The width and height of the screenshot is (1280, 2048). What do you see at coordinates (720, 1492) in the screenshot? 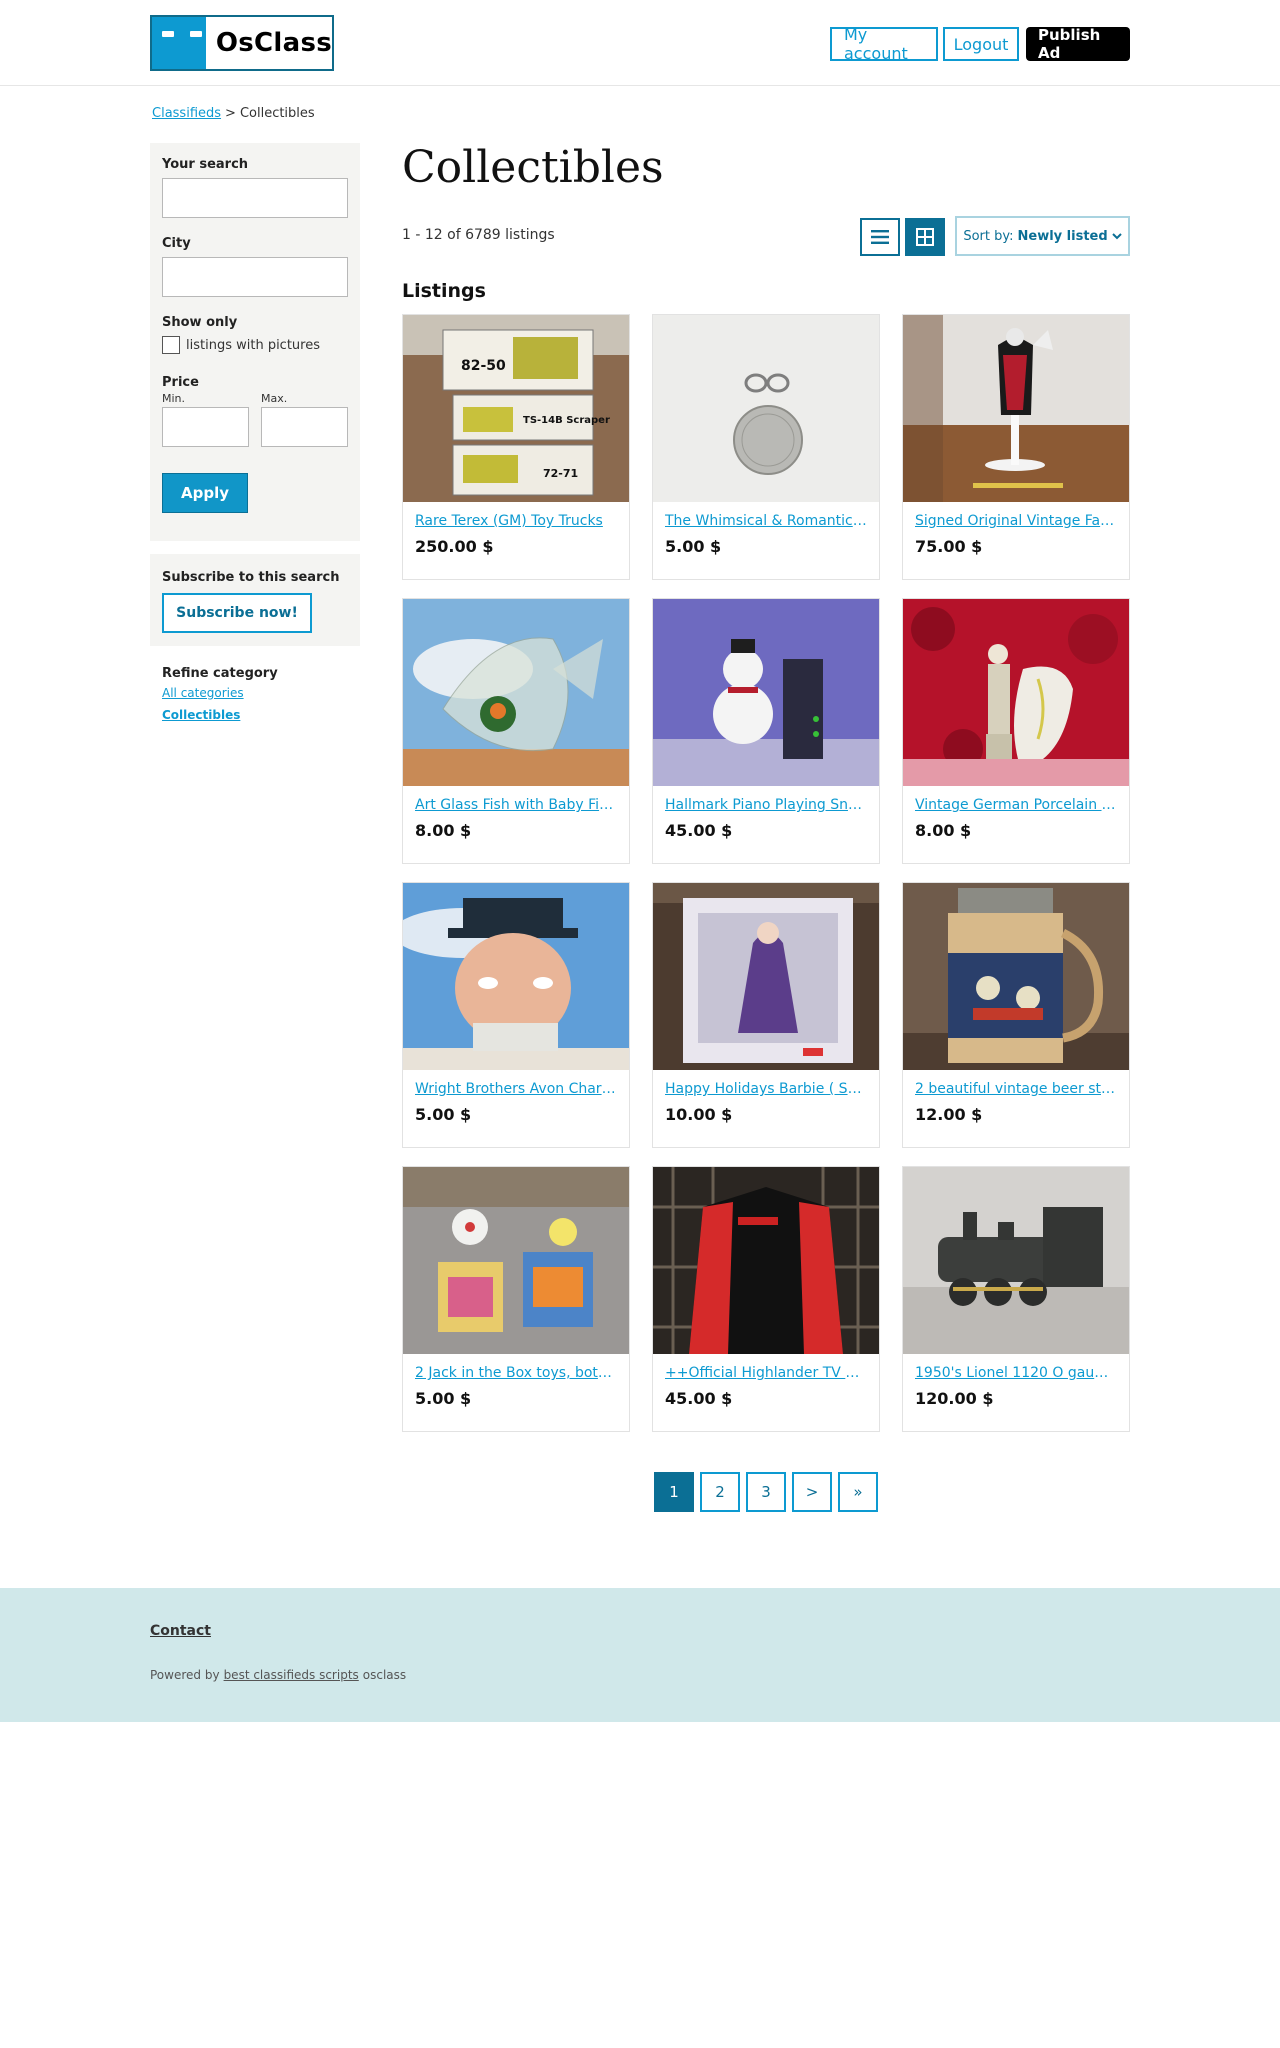
I see `page-2-button: 2` at bounding box center [720, 1492].